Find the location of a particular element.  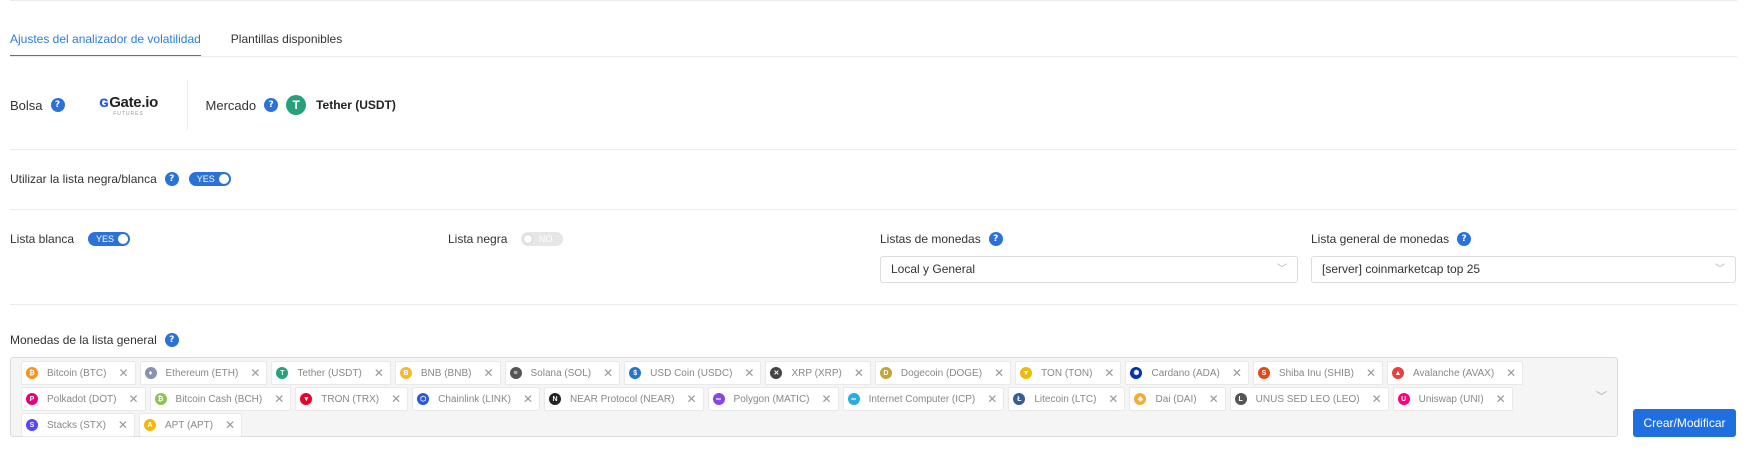

coin-tag: Ł Litecoin (LTC) ✕ is located at coordinates (1067, 399).